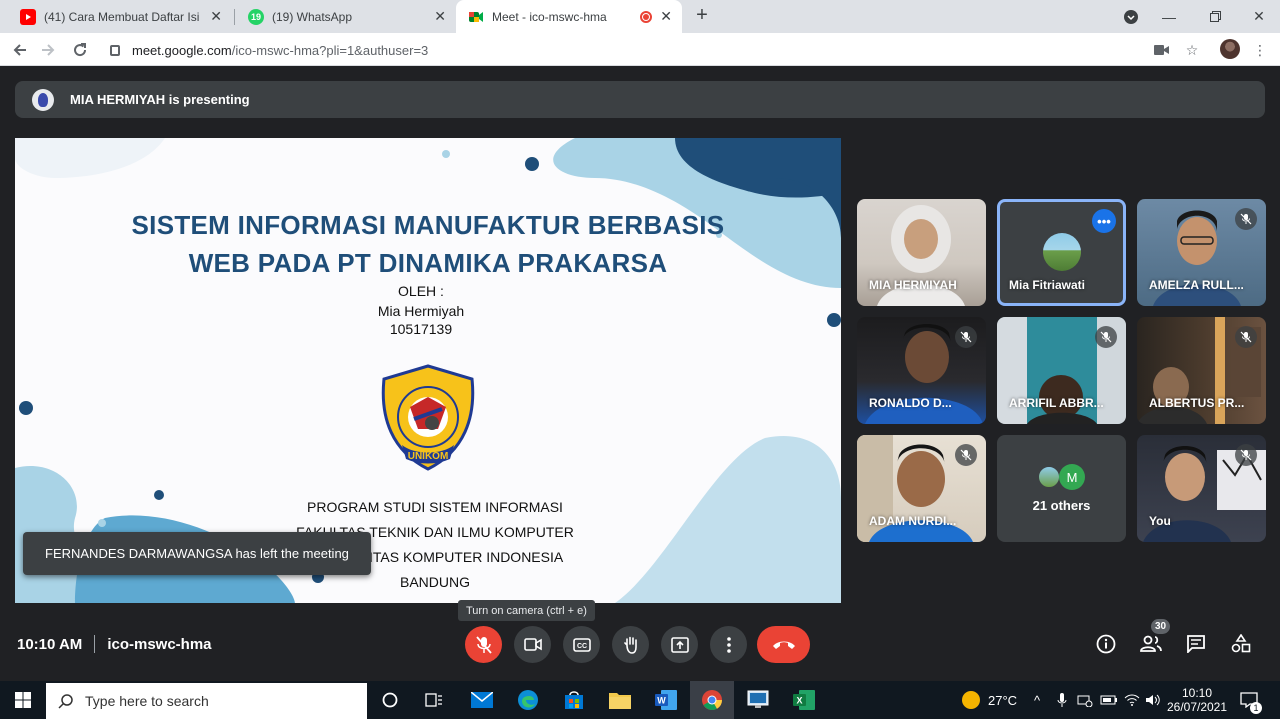 This screenshot has width=1280, height=719. I want to click on new-tab-button: +, so click(702, 15).